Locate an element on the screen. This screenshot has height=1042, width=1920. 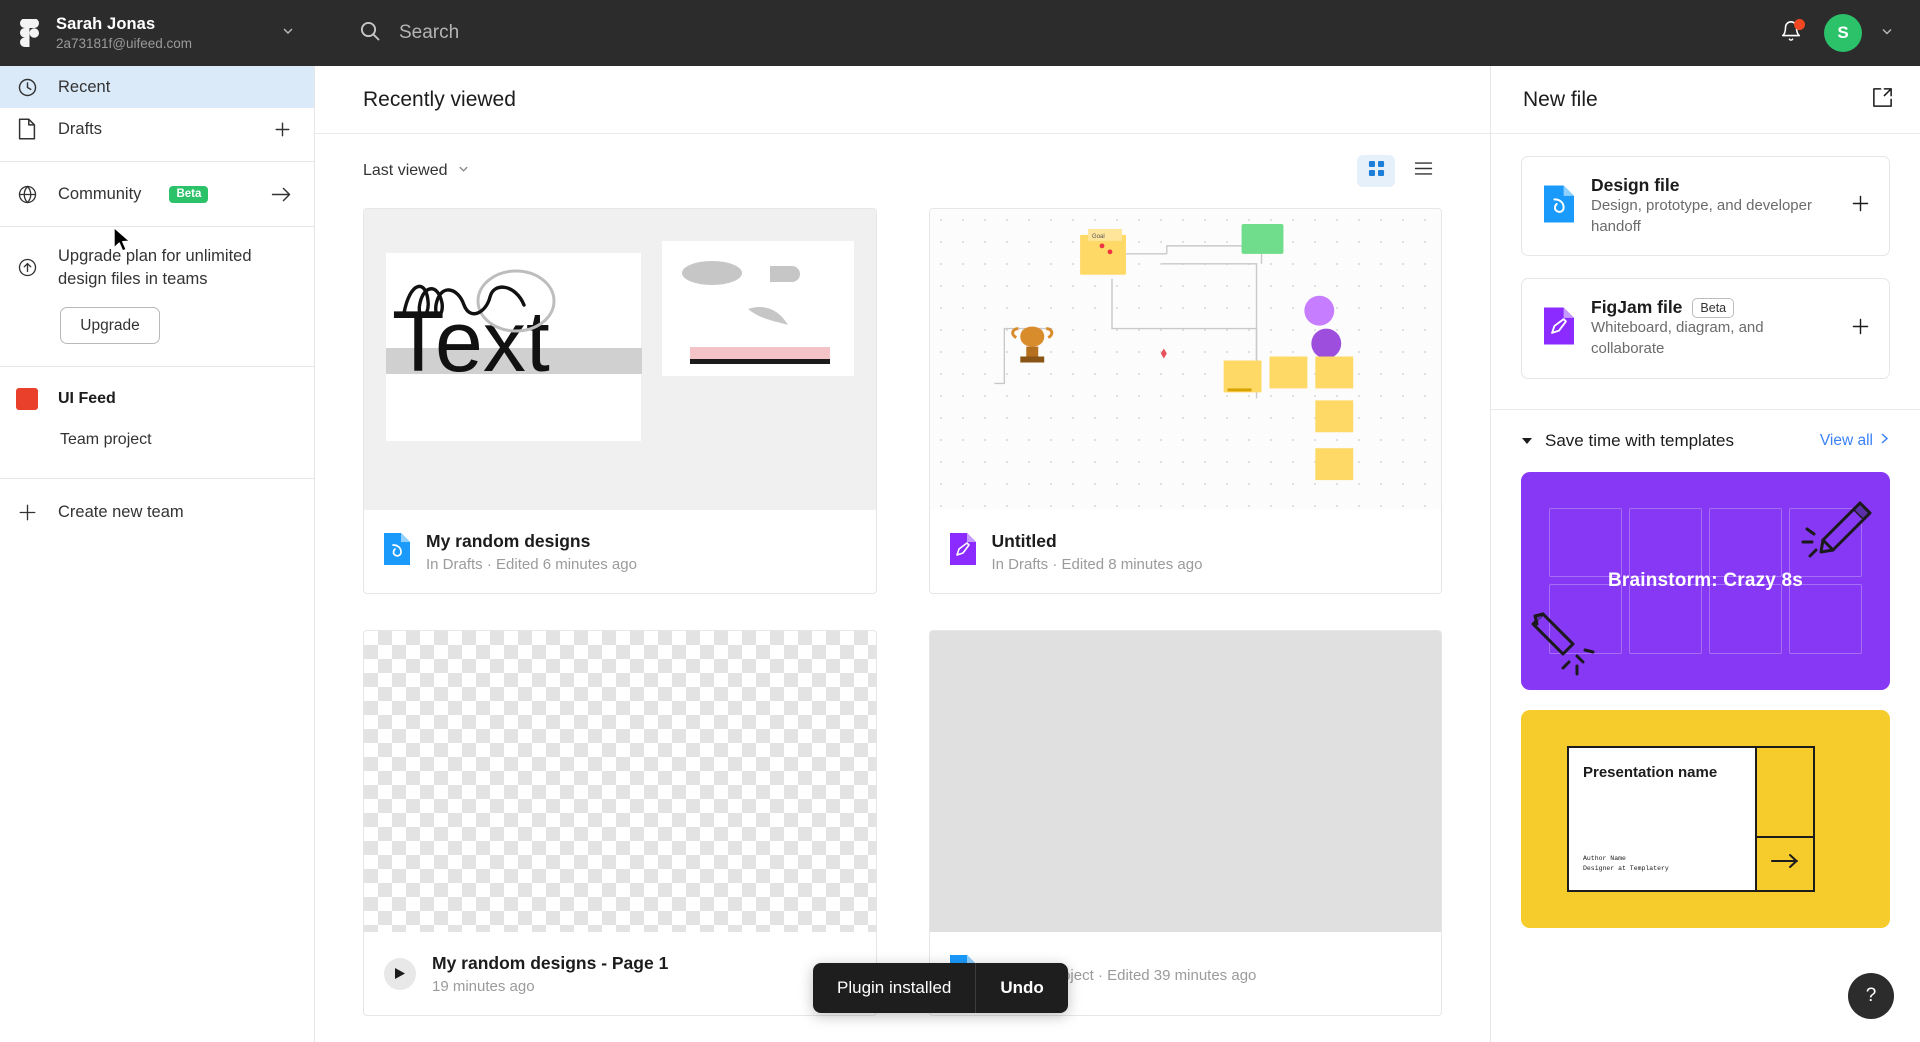
file-thumbnail: Goal is located at coordinates (1185, 359).